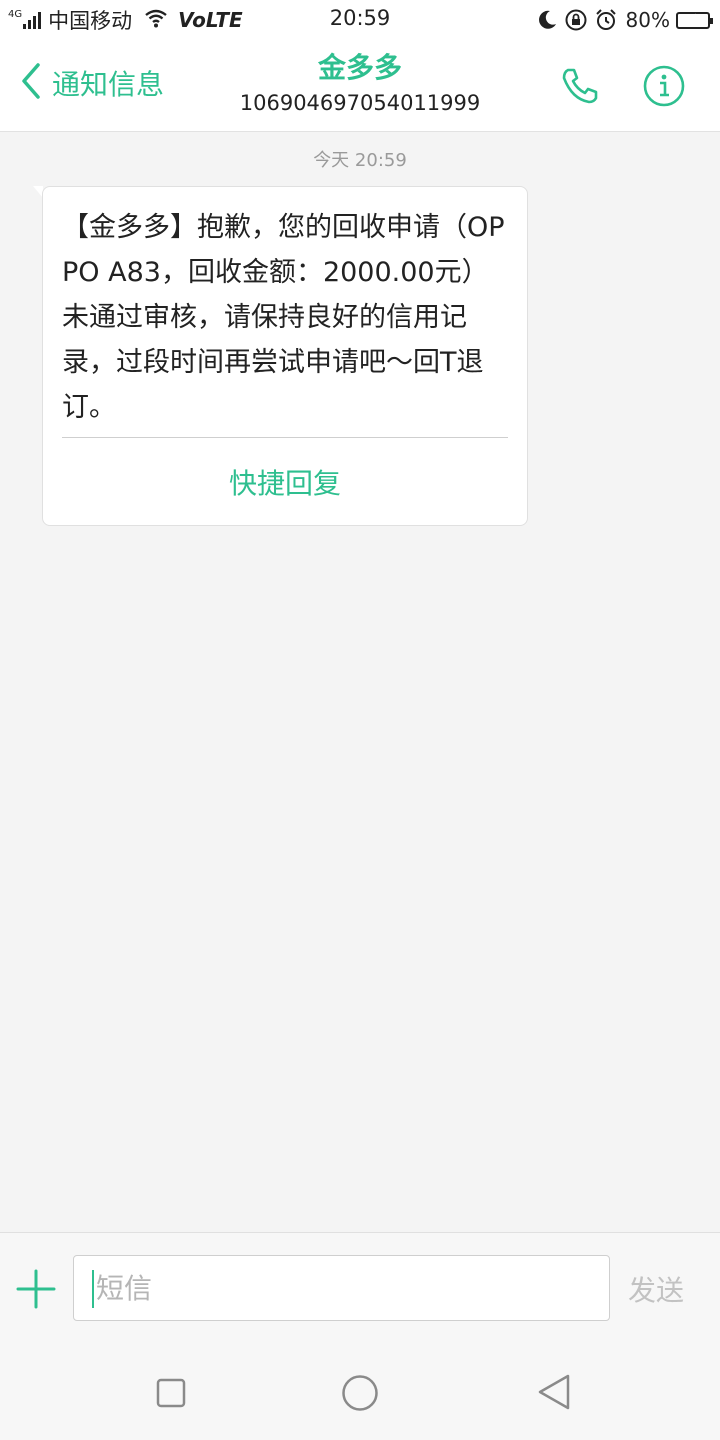 This screenshot has height=1440, width=720. I want to click on home-icon, so click(360, 1395).